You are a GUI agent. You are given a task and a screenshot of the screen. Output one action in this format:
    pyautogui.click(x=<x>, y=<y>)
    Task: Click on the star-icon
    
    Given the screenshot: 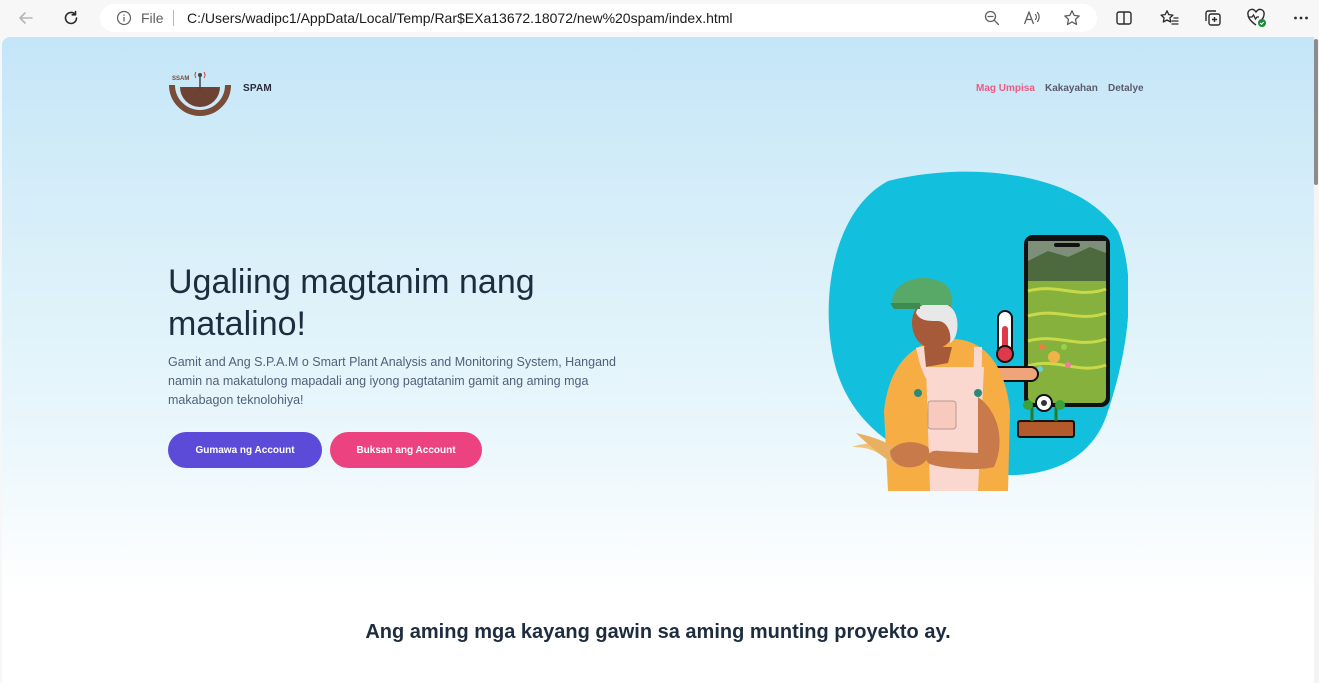 What is the action you would take?
    pyautogui.click(x=1072, y=18)
    